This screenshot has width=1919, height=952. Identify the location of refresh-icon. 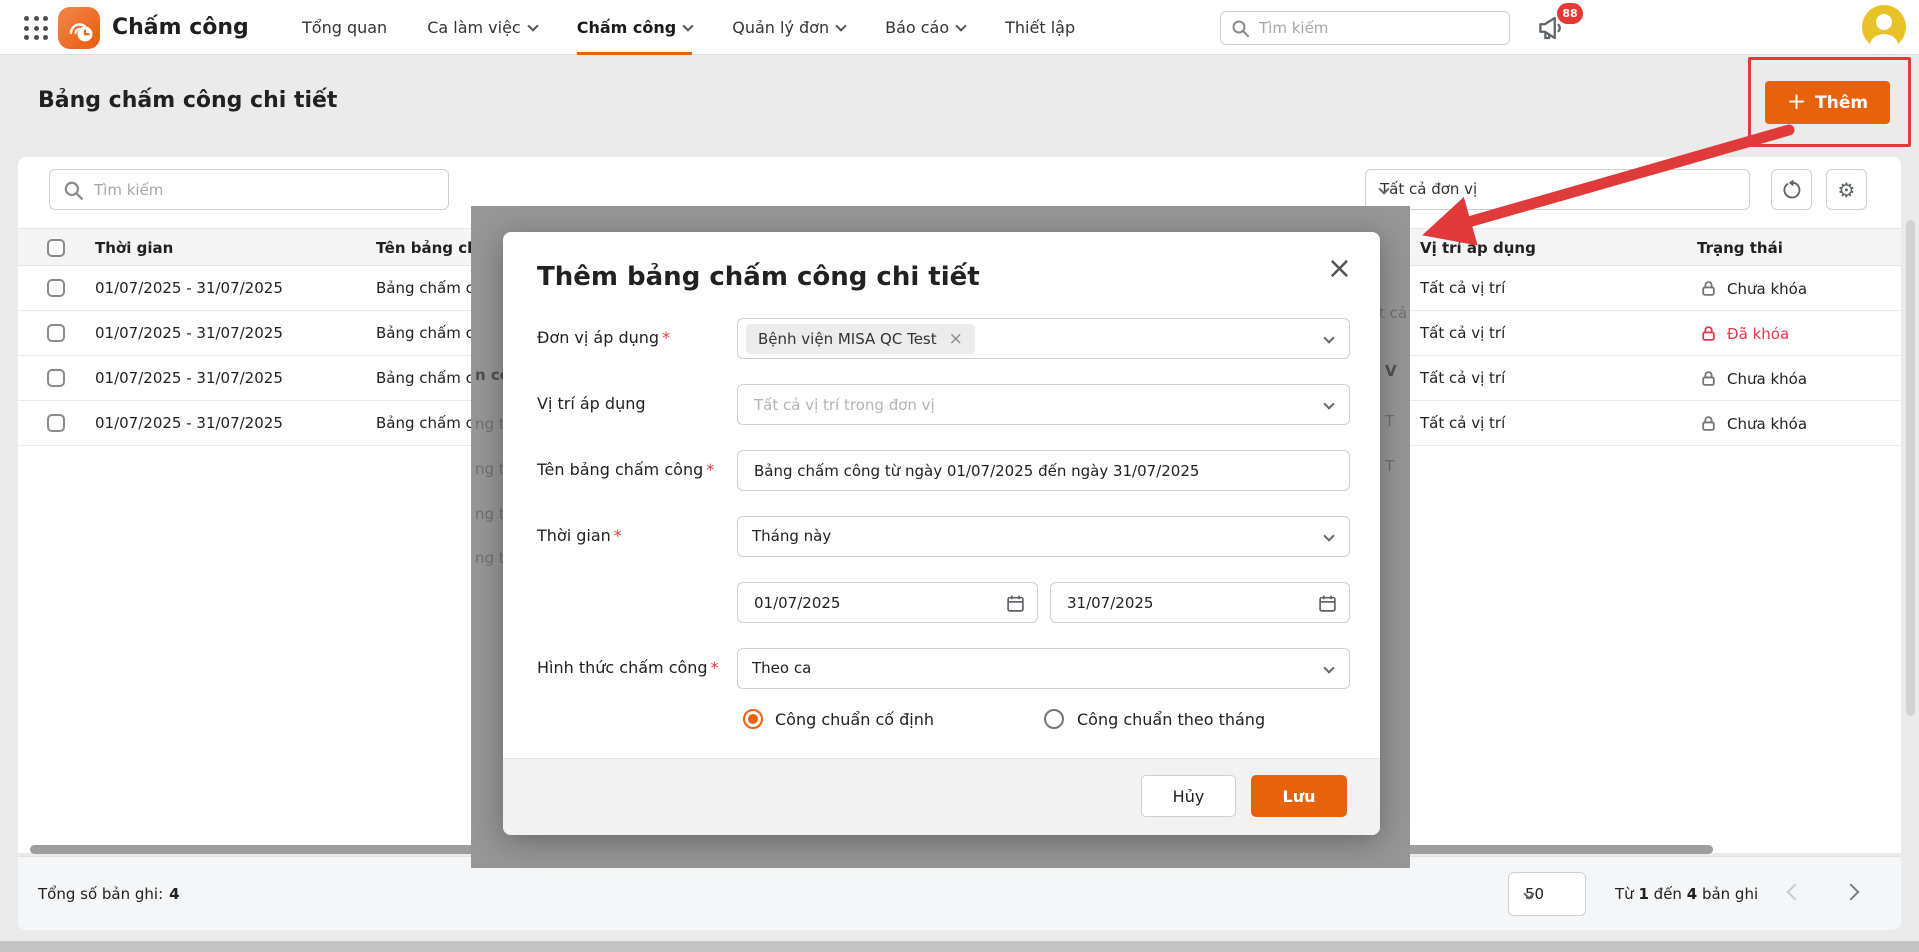
(1791, 188).